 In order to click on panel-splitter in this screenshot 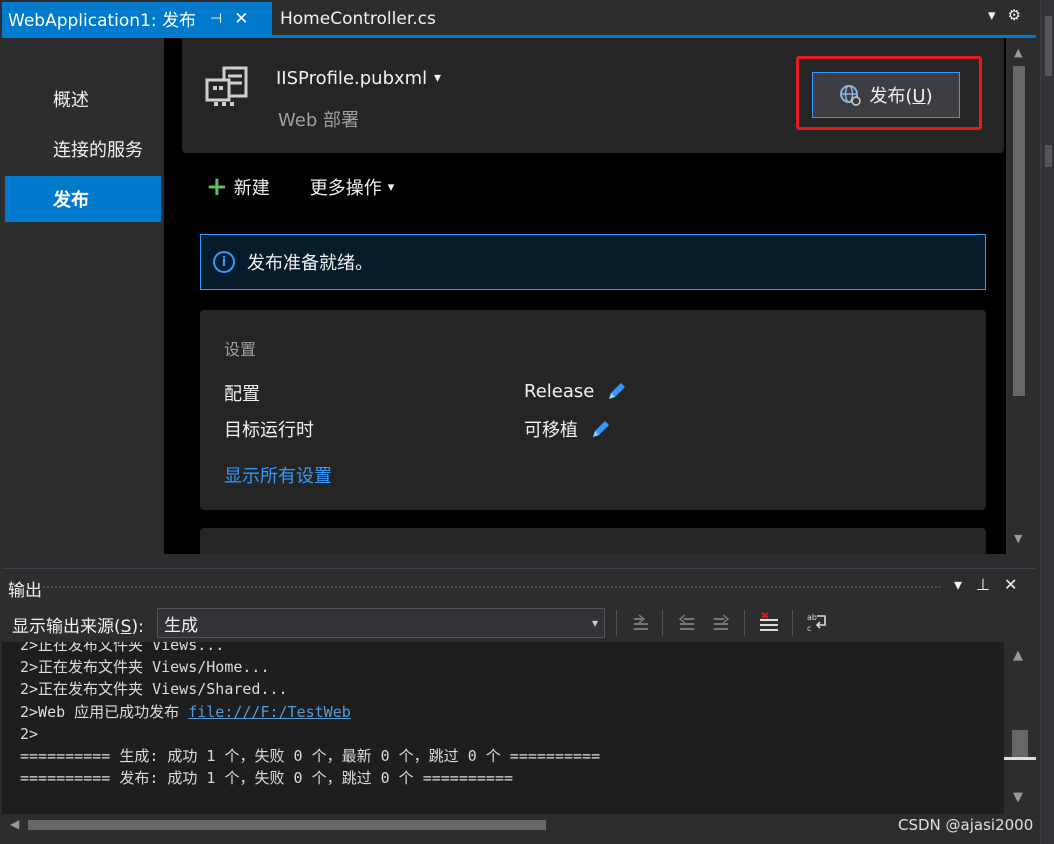, I will do `click(520, 561)`.